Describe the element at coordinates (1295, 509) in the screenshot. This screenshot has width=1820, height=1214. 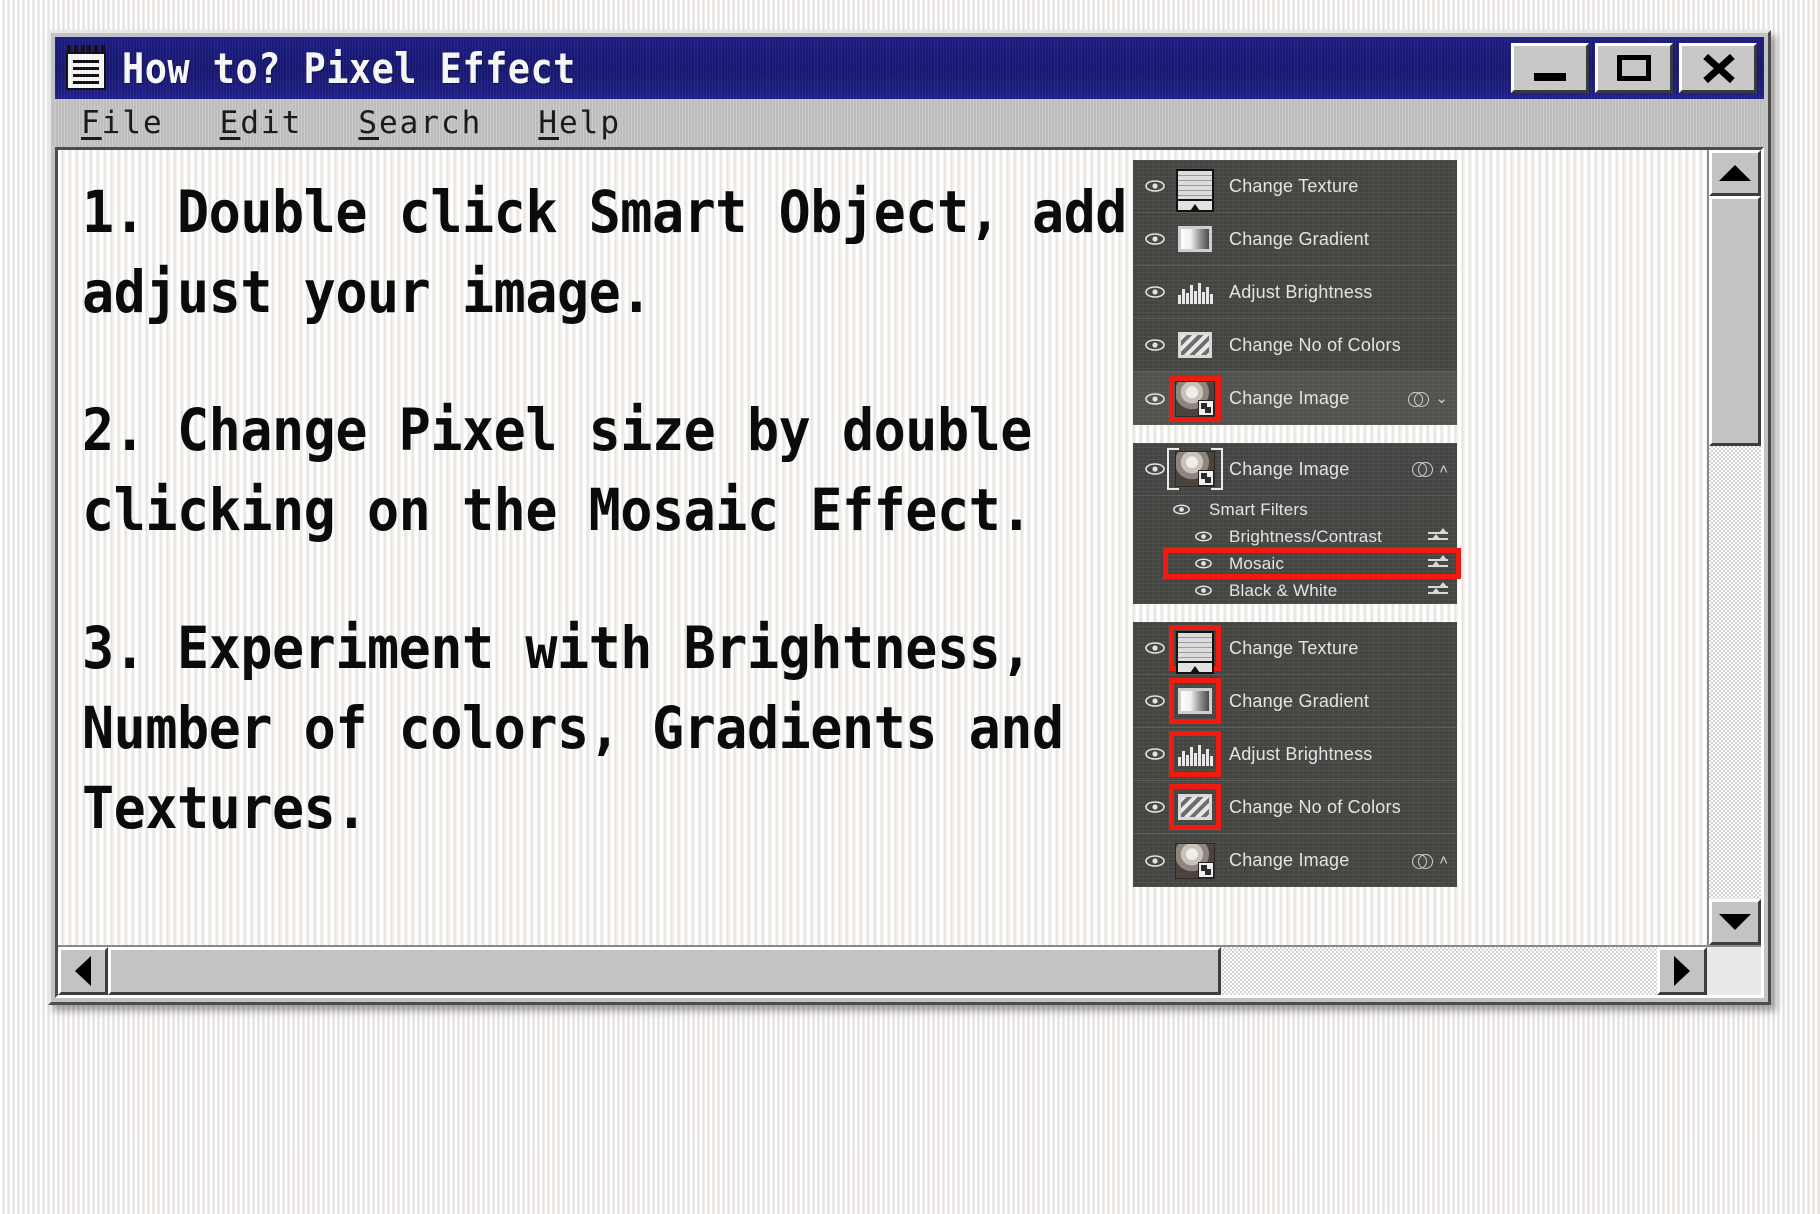
I see `layer-row-smart-filters: Smart Filters` at that location.